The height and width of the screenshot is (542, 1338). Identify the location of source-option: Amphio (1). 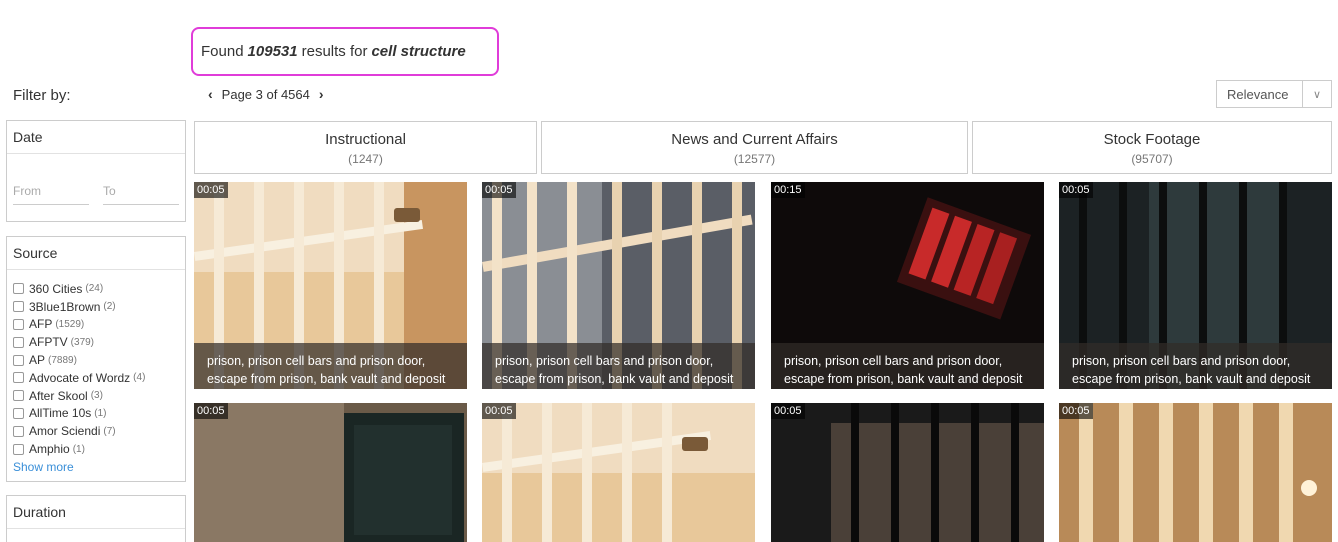
(96, 449).